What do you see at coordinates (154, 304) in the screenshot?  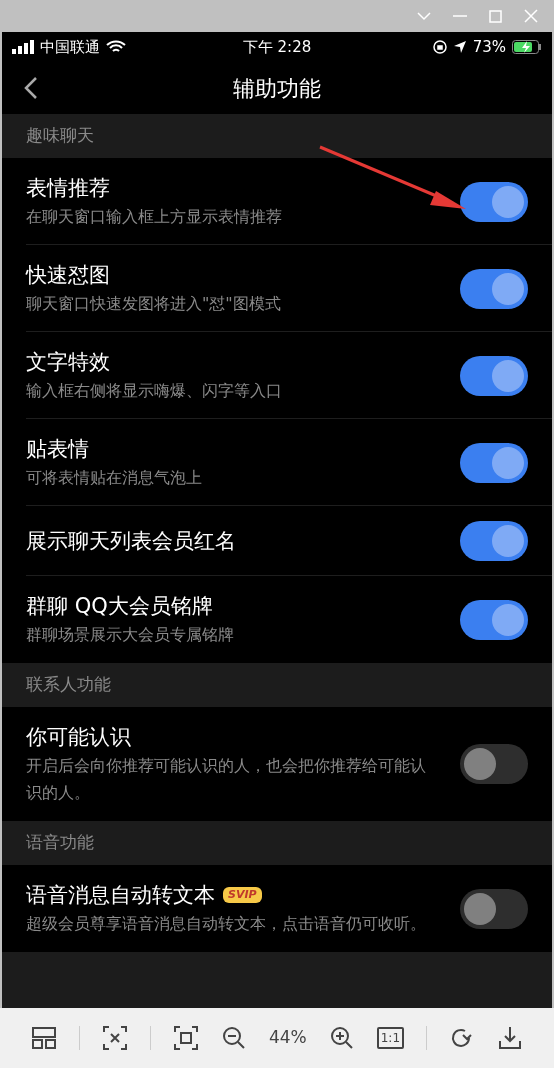 I see `setting-description: 聊天窗口快速发图将进入"怼"图模式` at bounding box center [154, 304].